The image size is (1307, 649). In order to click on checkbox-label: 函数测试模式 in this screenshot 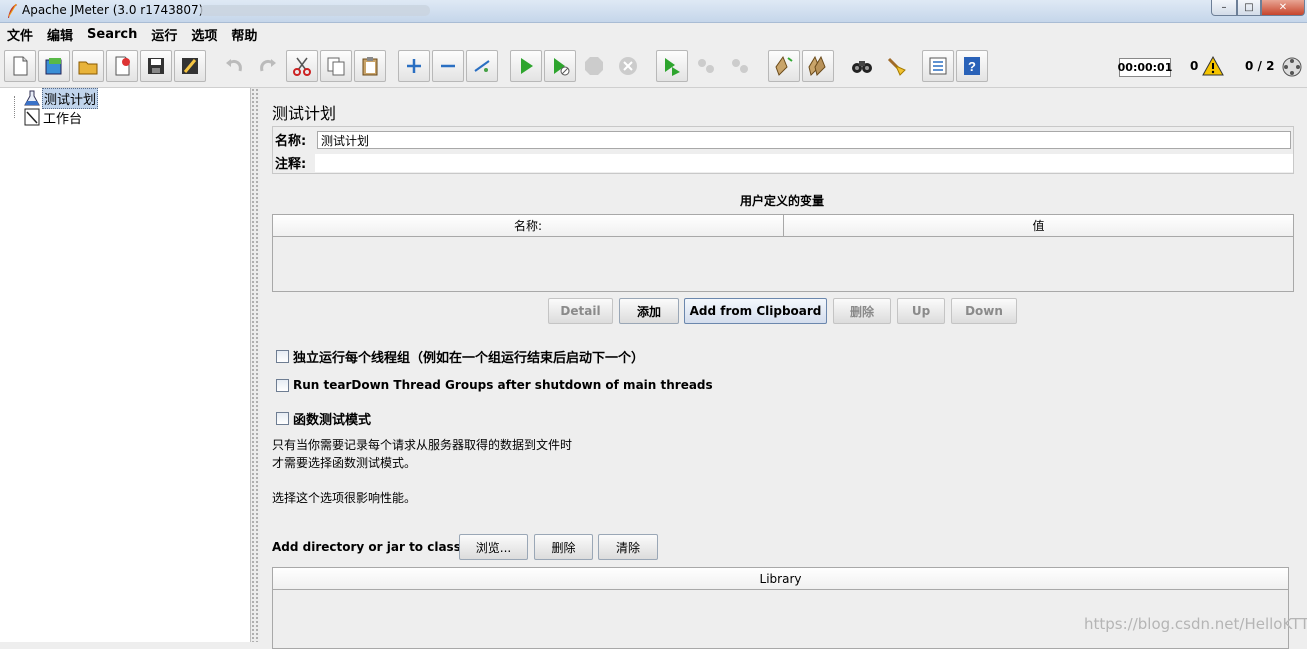, I will do `click(332, 420)`.